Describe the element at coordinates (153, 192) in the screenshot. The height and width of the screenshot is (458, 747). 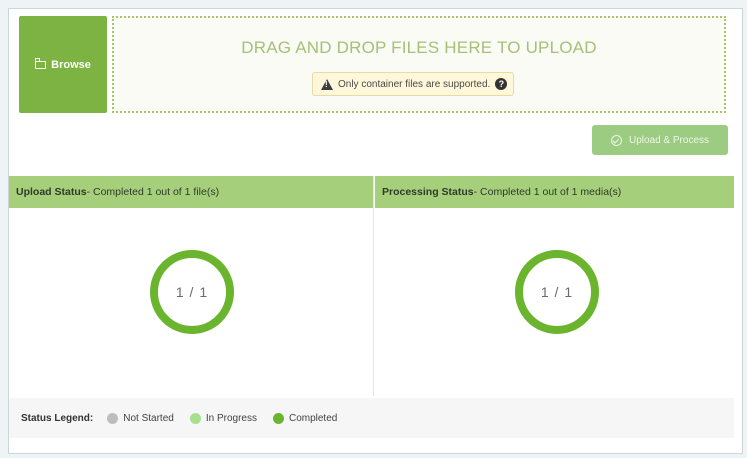
I see `upload-status-detail: - Completed 1 out of 1 file(s)` at that location.